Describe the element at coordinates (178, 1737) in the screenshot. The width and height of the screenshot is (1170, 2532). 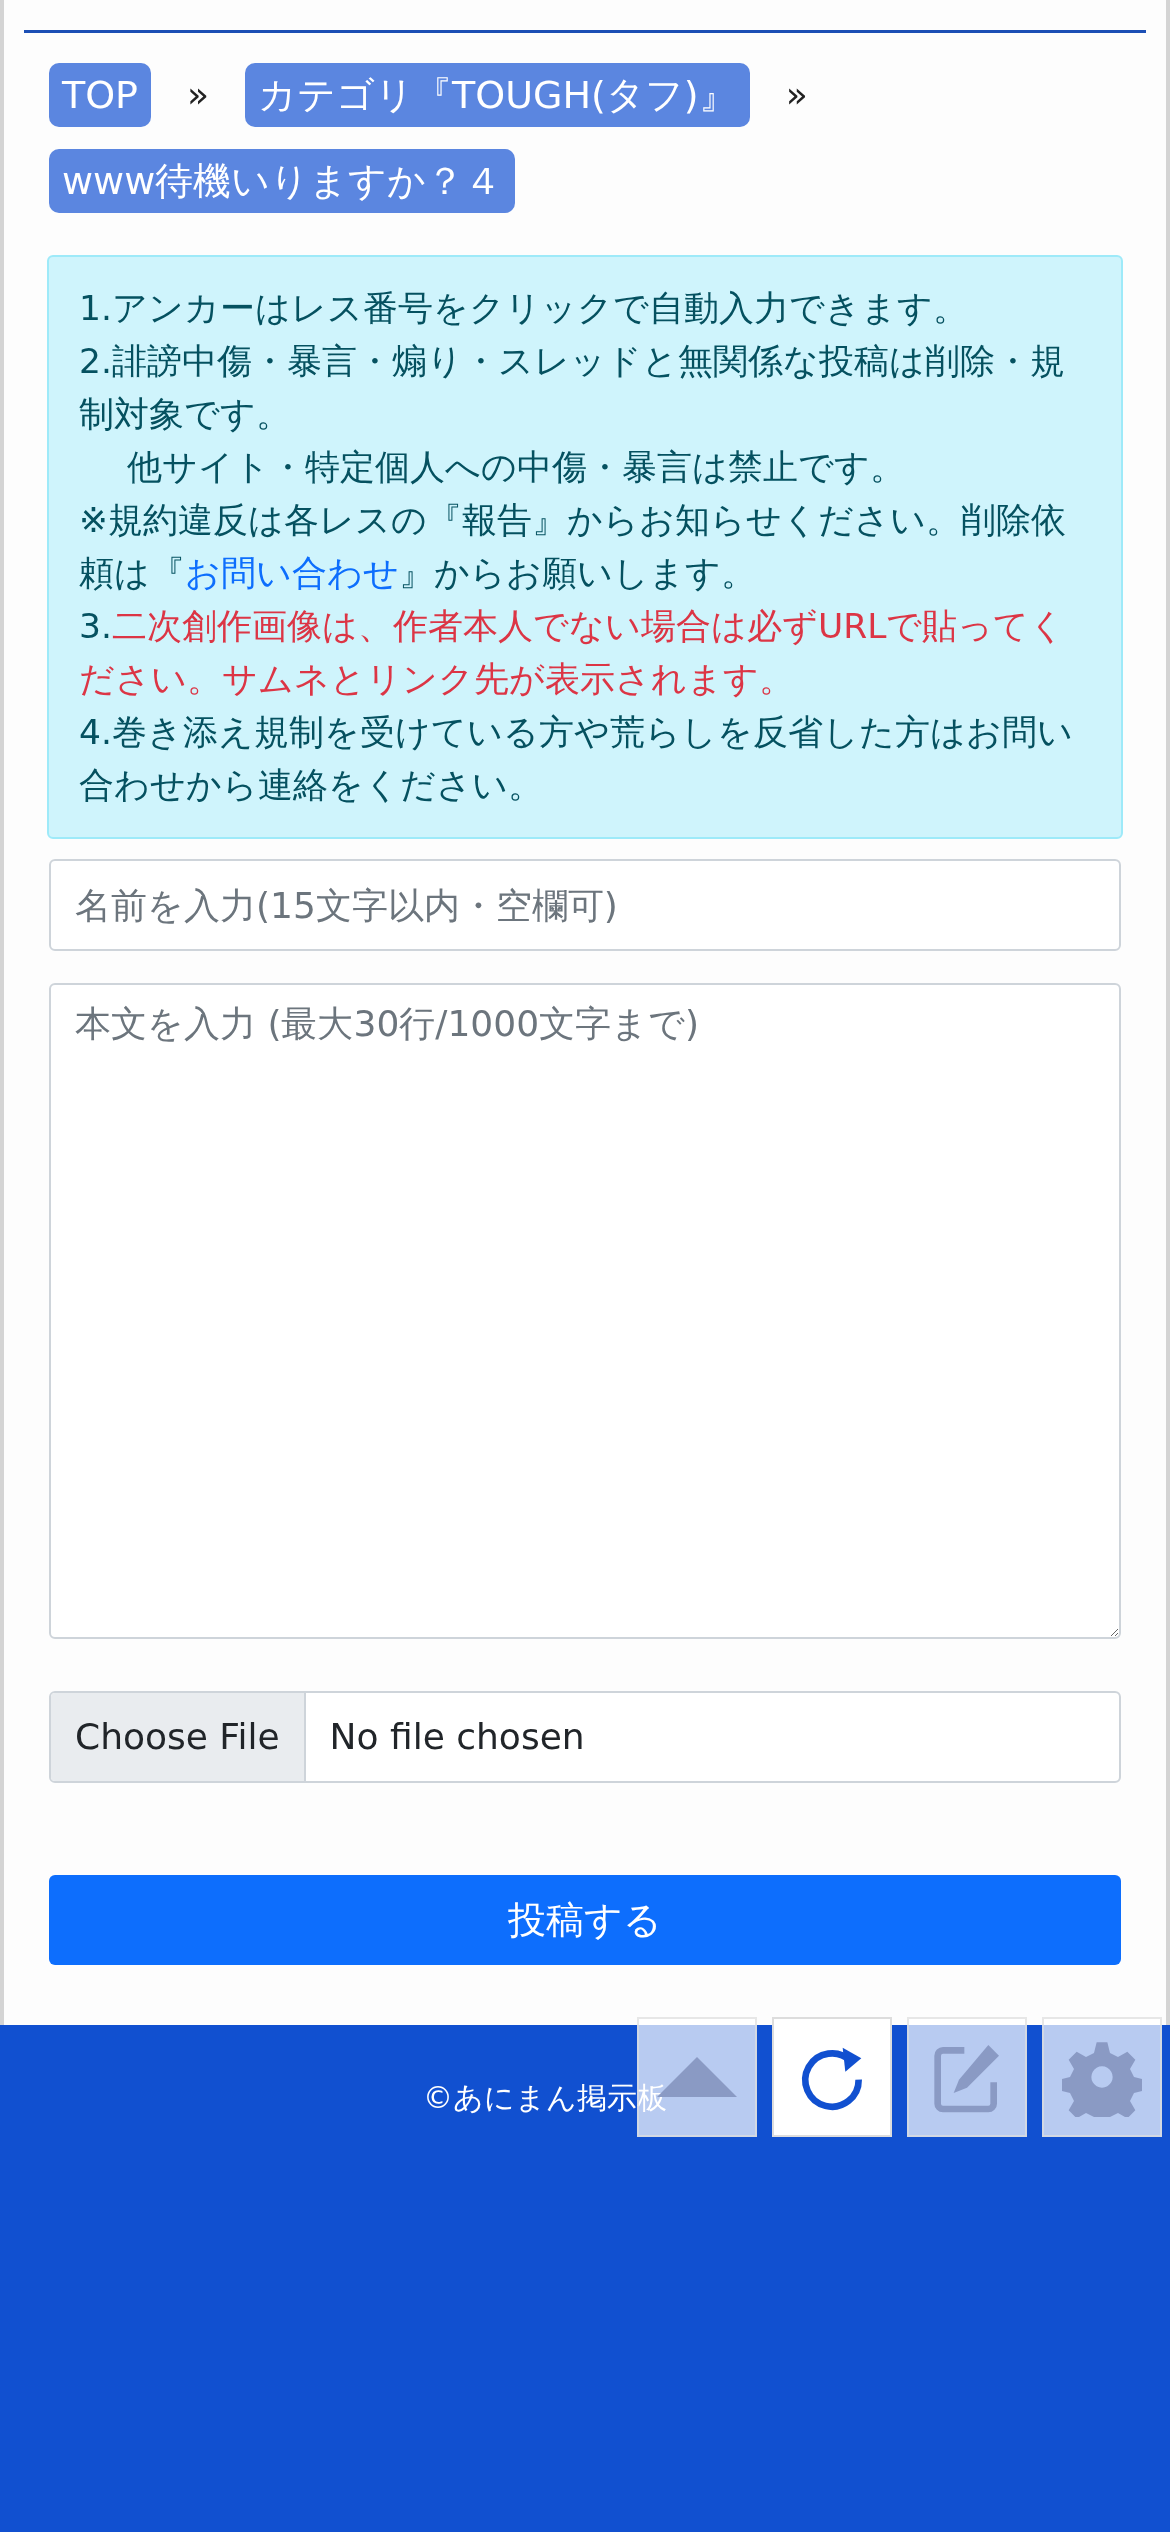
I see `choose-file-button: Choose File` at that location.